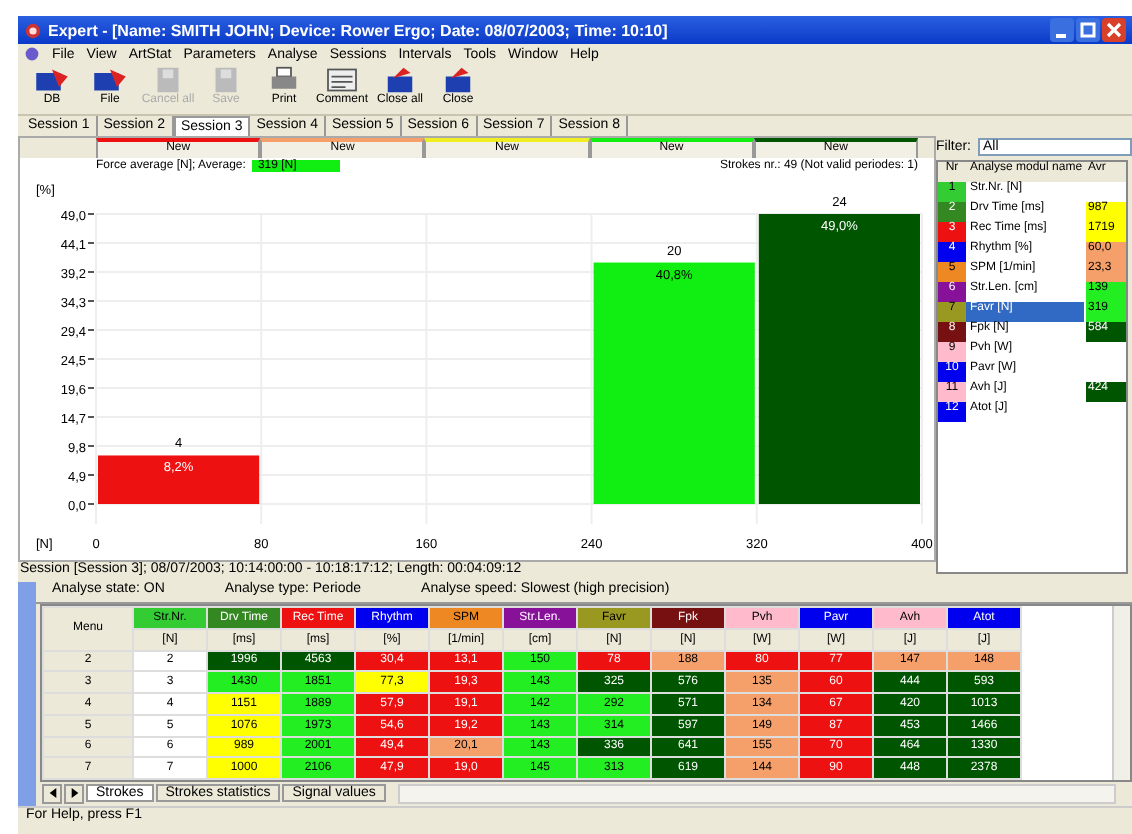 This screenshot has height=834, width=1132. I want to click on minimize-icon, so click(1062, 30).